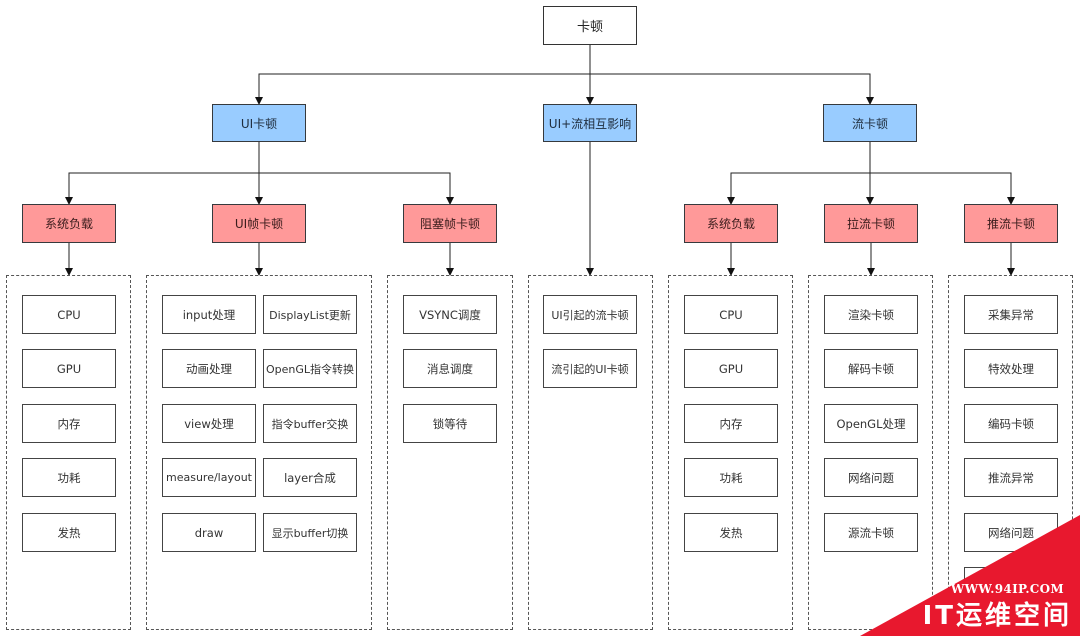 Image resolution: width=1080 pixels, height=636 pixels. What do you see at coordinates (871, 477) in the screenshot?
I see `leaf-item: 网络问题` at bounding box center [871, 477].